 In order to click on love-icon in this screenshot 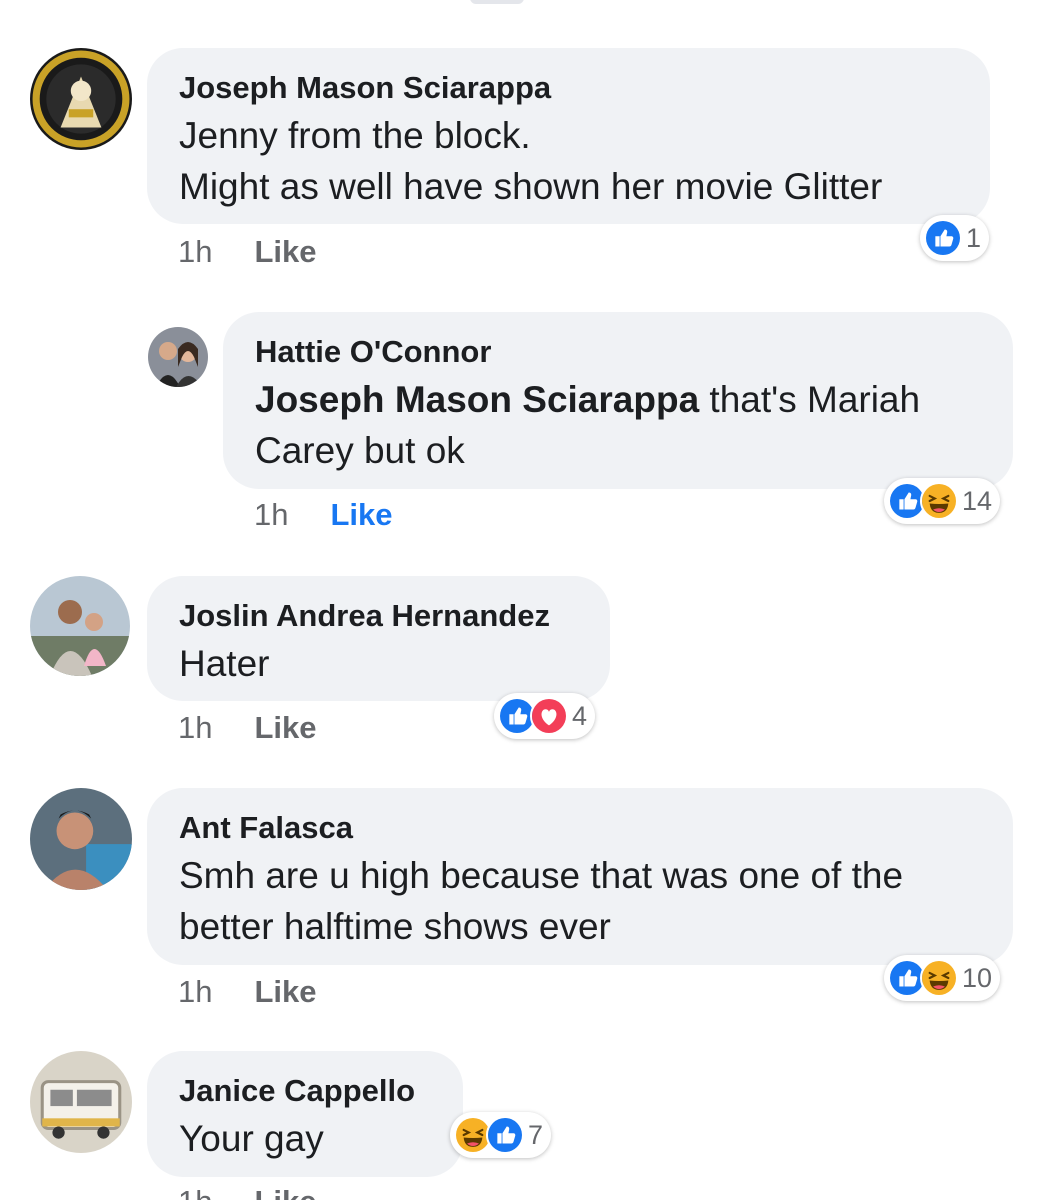, I will do `click(549, 716)`.